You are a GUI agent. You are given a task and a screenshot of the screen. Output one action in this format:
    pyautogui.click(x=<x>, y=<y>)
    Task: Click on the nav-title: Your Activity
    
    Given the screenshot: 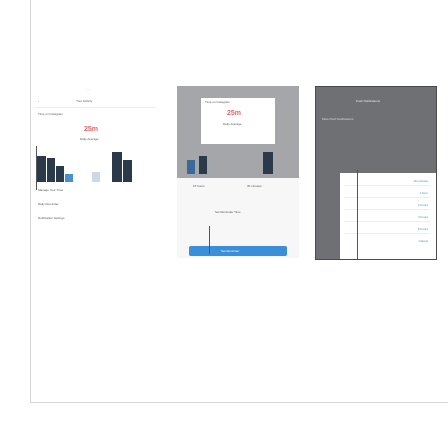 What is the action you would take?
    pyautogui.click(x=84, y=101)
    